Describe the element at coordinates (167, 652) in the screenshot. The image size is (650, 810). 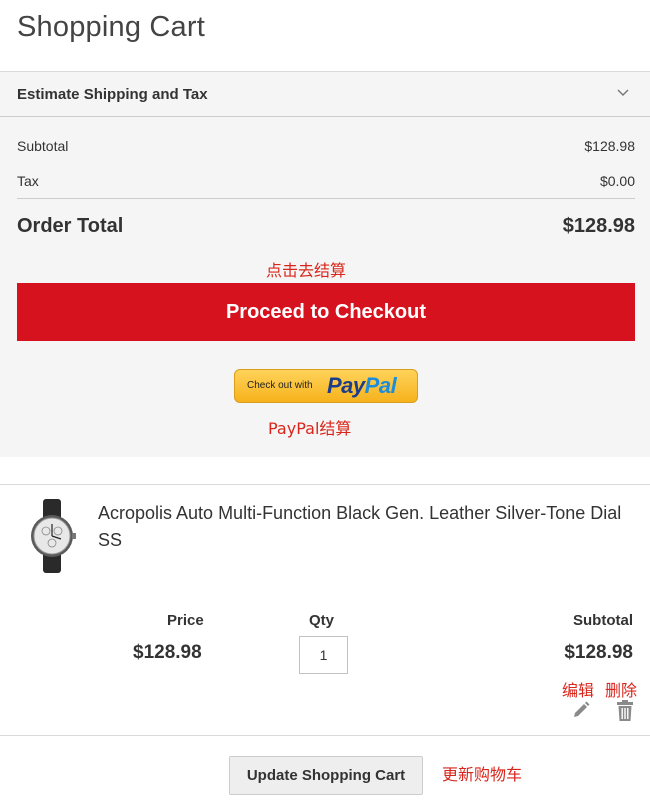
I see `item-price: $128.98` at that location.